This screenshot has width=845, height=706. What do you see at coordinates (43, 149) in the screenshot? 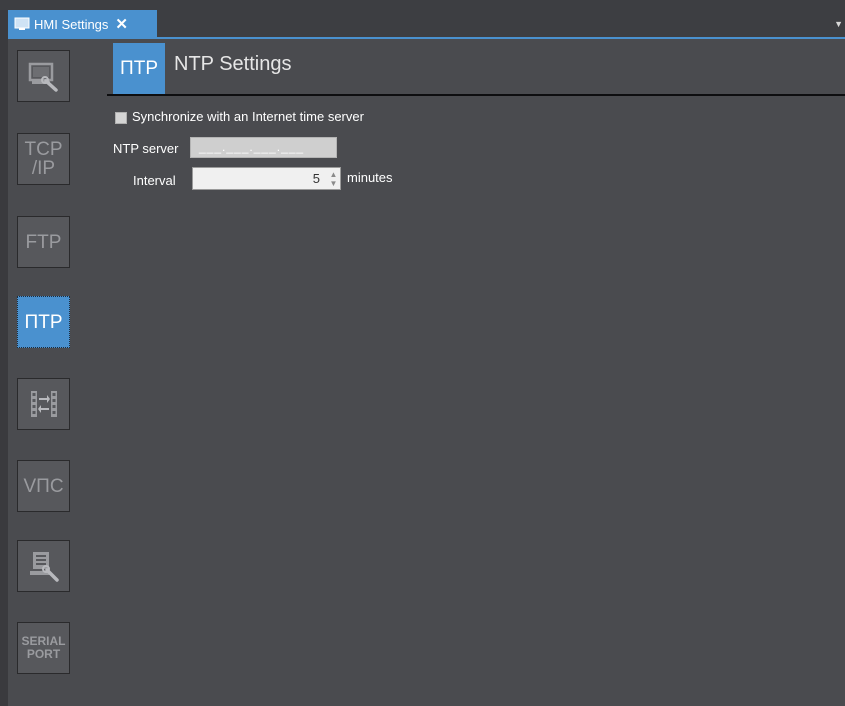
I see `tcp-ip-icon-line1: TCP` at bounding box center [43, 149].